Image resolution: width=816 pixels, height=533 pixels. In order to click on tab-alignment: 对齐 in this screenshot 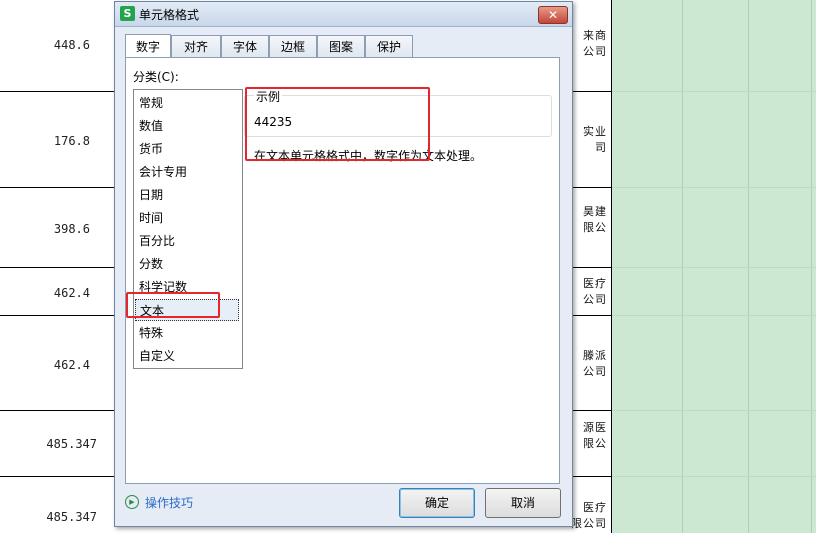, I will do `click(196, 46)`.